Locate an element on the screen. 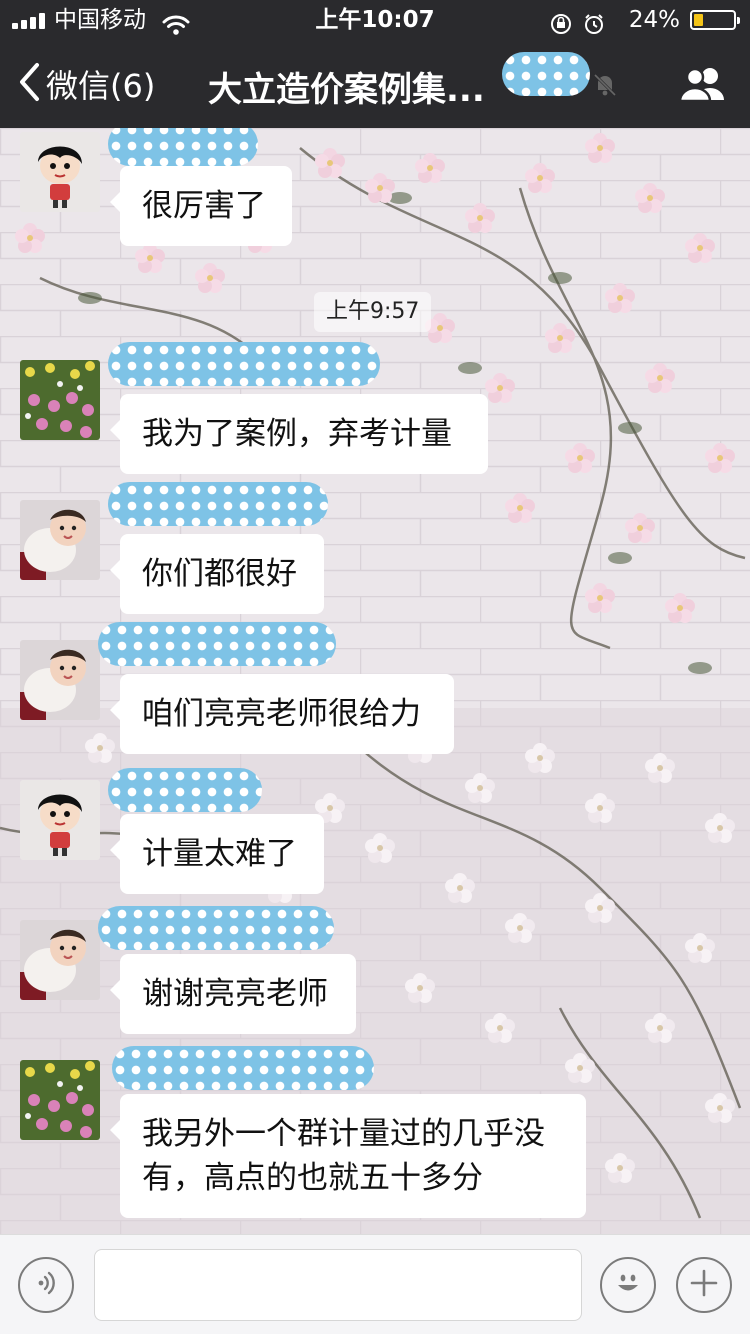 The width and height of the screenshot is (750, 1334). message-text-line: 我另外一个群计量过的几乎没 is located at coordinates (343, 1134).